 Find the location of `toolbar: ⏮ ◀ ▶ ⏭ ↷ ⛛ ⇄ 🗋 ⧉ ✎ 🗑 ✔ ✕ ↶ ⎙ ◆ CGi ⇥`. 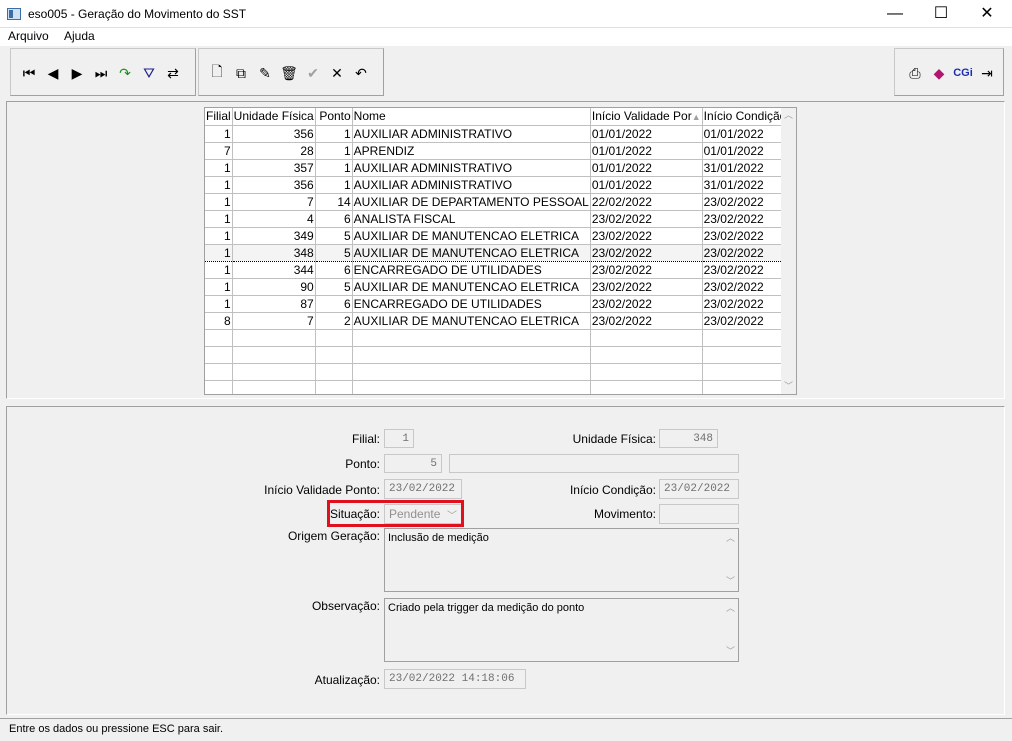

toolbar: ⏮ ◀ ▶ ⏭ ↷ ⛛ ⇄ 🗋 ⧉ ✎ 🗑 ✔ ✕ ↶ ⎙ ◆ CGi ⇥ is located at coordinates (506, 72).